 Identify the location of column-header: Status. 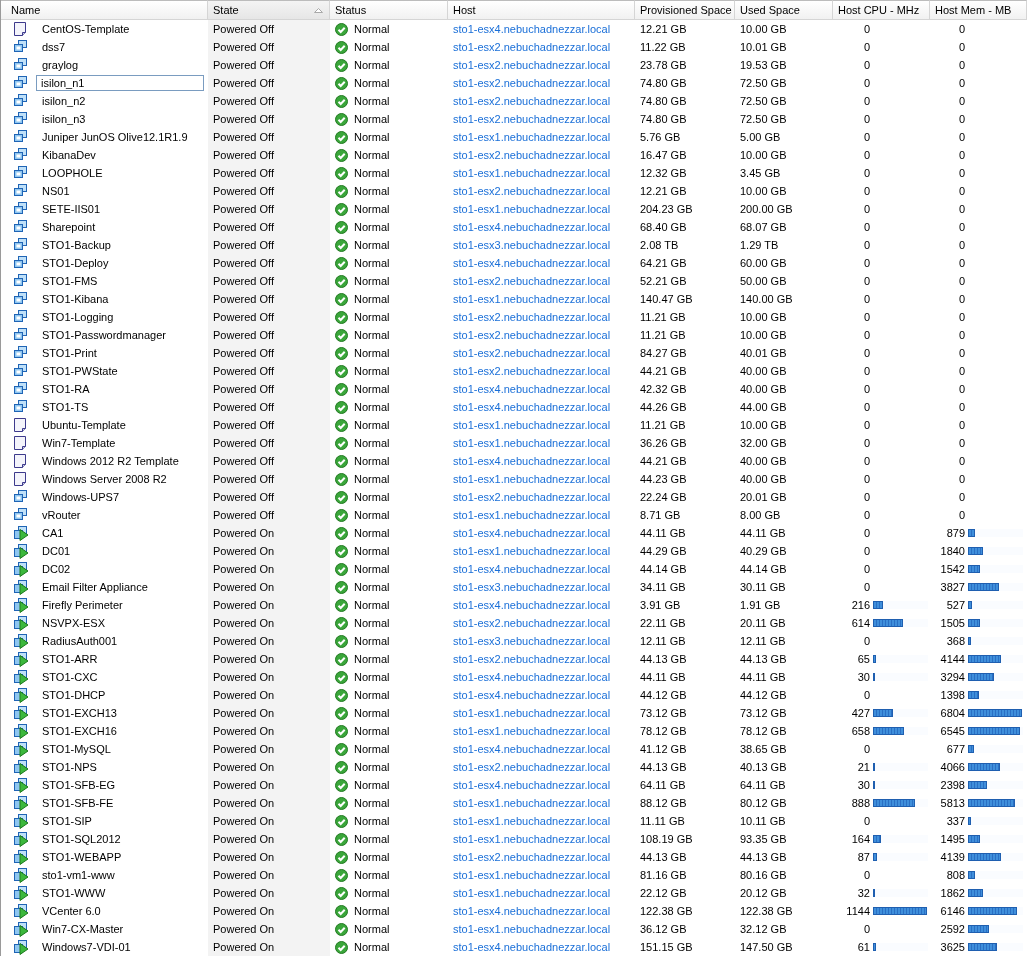
(389, 10).